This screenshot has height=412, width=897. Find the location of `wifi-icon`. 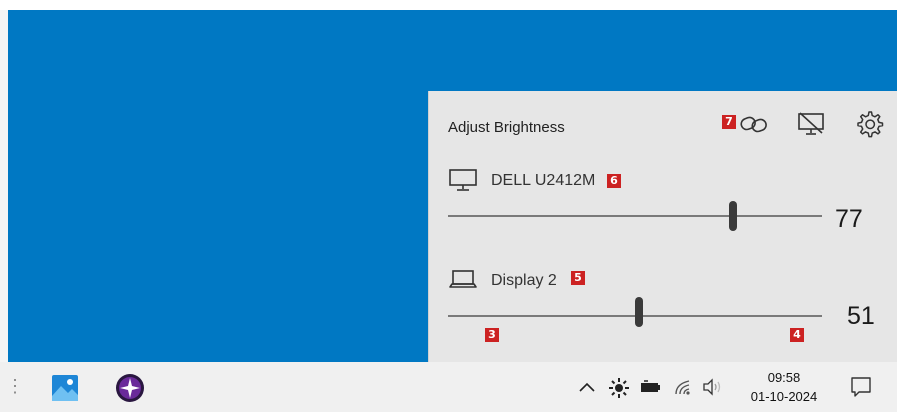

wifi-icon is located at coordinates (683, 387).